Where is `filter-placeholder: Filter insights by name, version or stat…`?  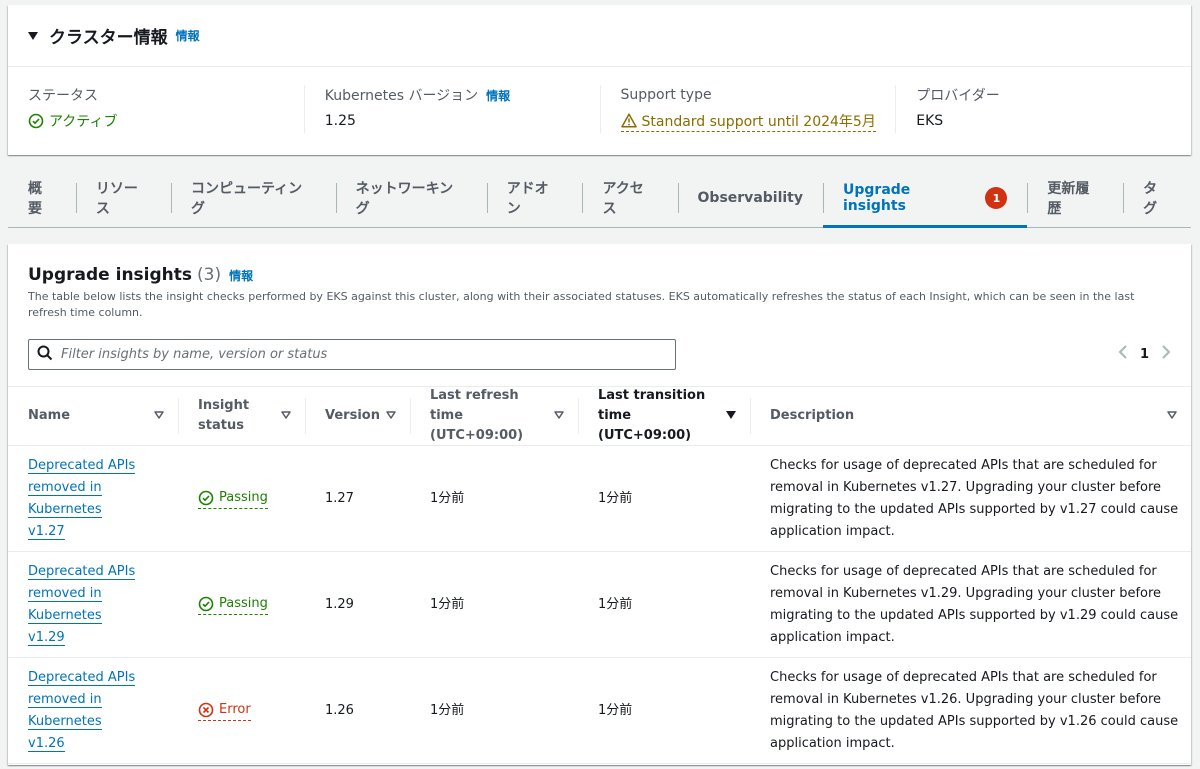 filter-placeholder: Filter insights by name, version or stat… is located at coordinates (194, 354).